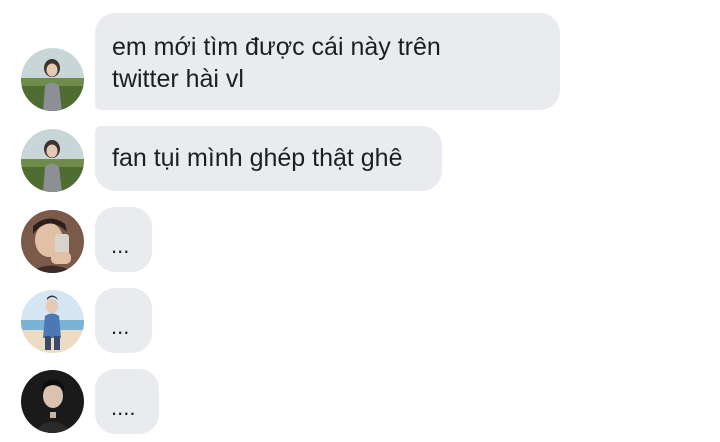 This screenshot has height=442, width=720. Describe the element at coordinates (257, 158) in the screenshot. I see `message-text-line: fan tụi mình ghép thật ghê` at that location.